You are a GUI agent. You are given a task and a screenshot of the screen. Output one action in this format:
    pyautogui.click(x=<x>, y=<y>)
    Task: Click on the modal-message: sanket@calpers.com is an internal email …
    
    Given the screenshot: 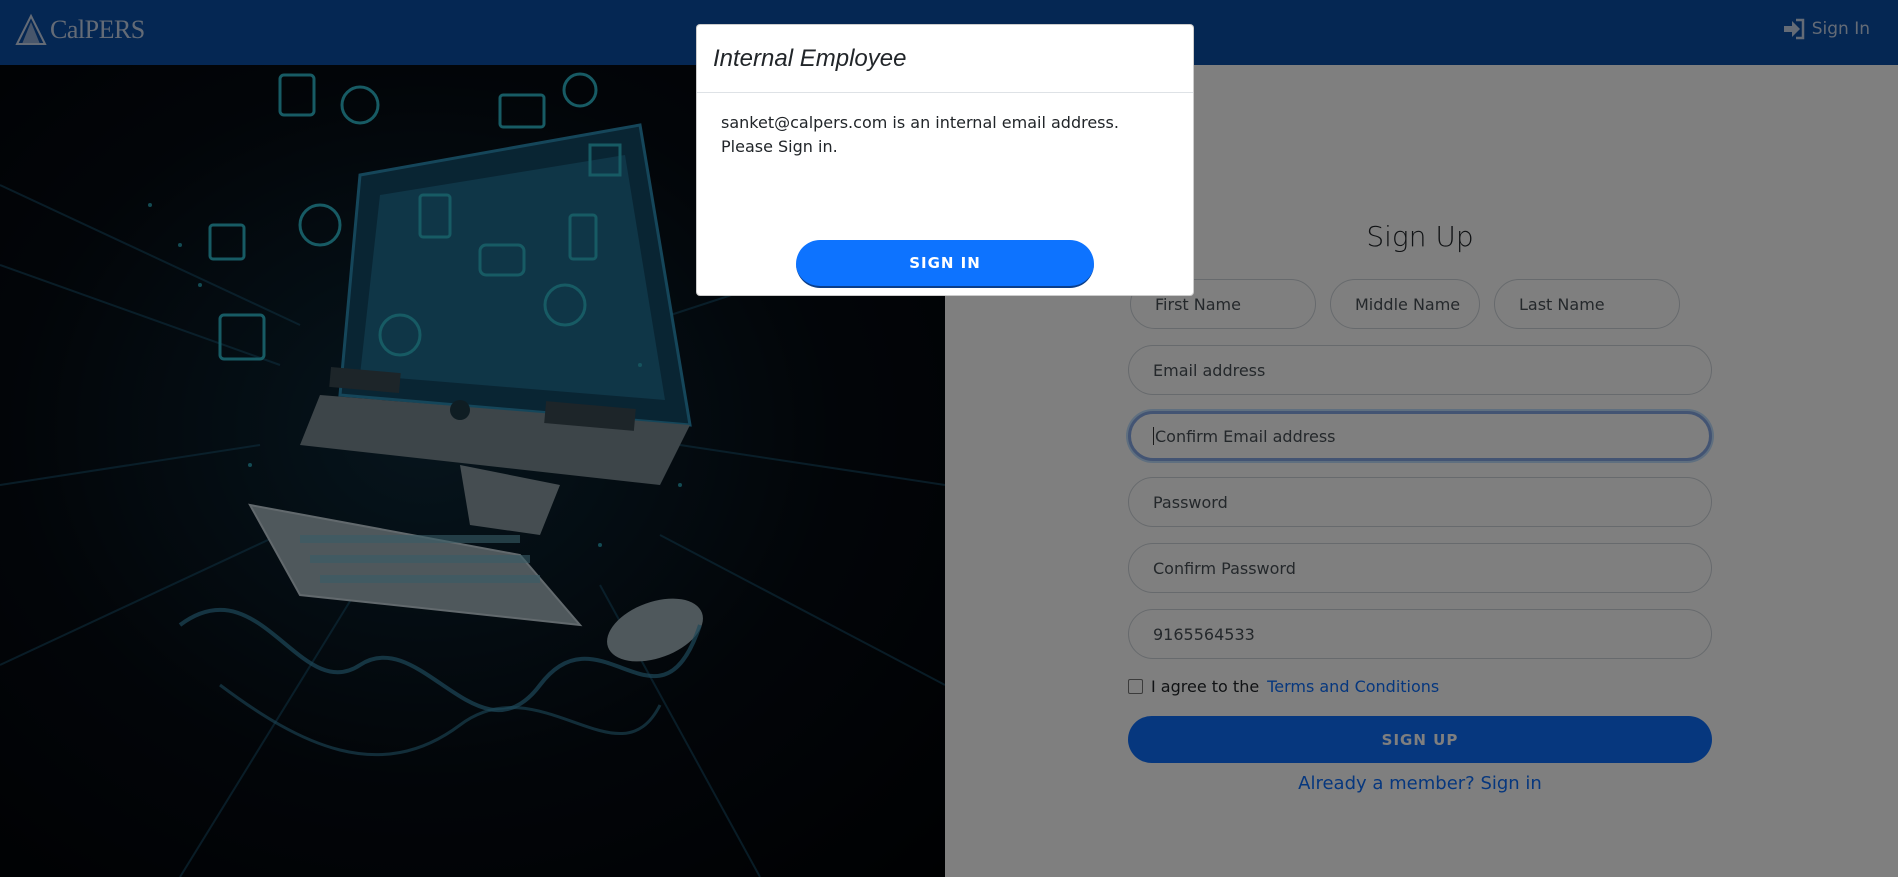 What is the action you would take?
    pyautogui.click(x=920, y=134)
    